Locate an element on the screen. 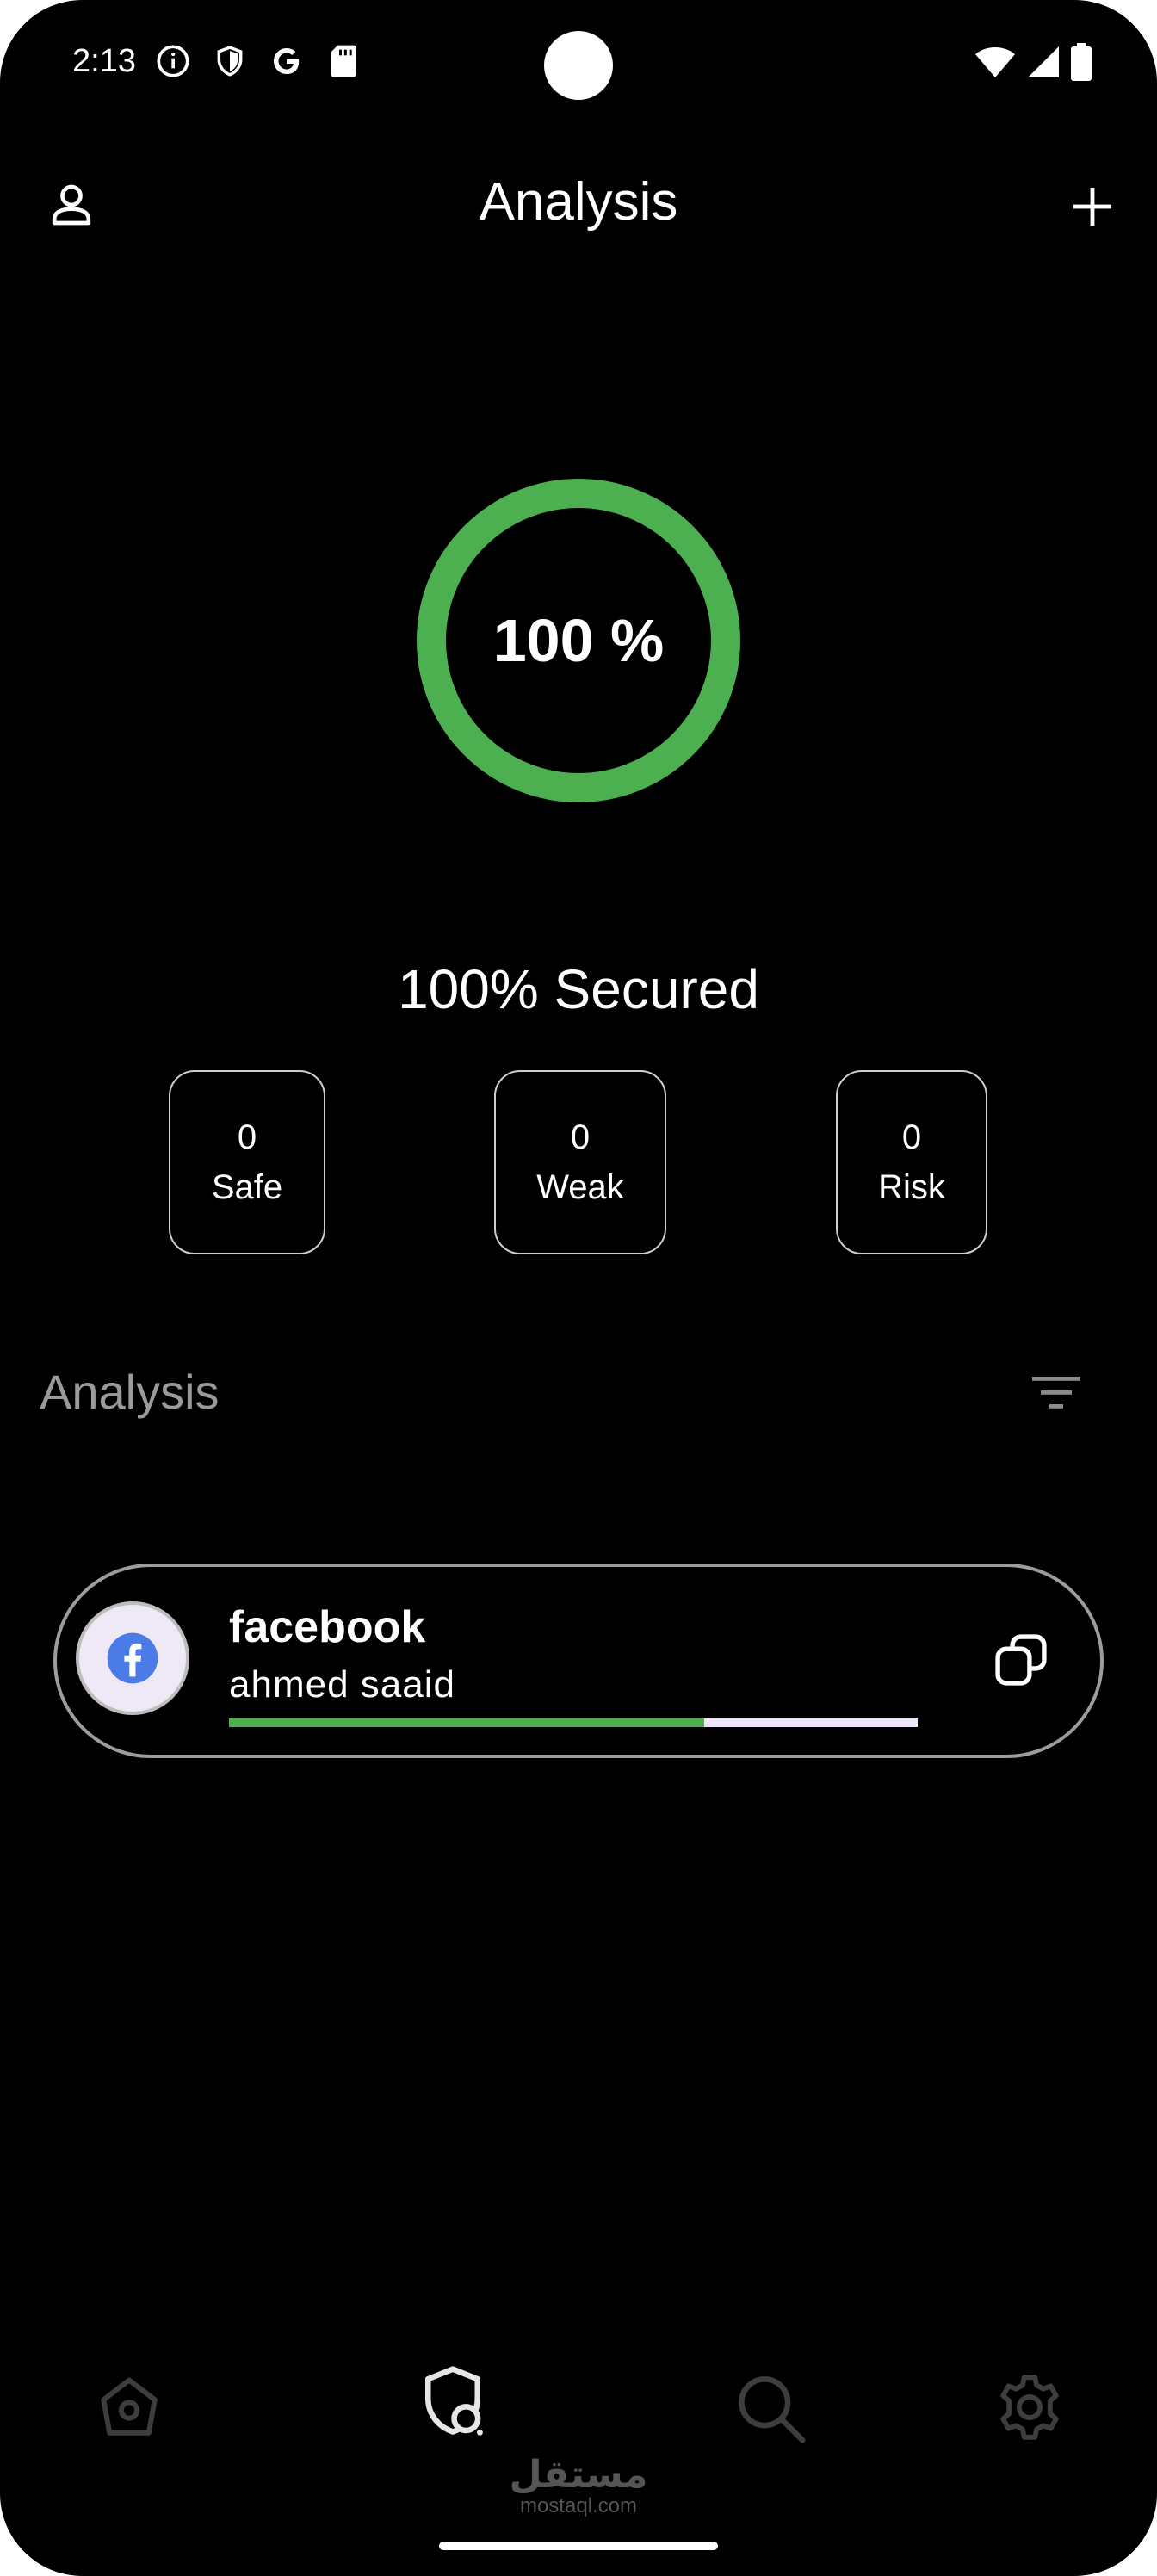  front-camera is located at coordinates (579, 65).